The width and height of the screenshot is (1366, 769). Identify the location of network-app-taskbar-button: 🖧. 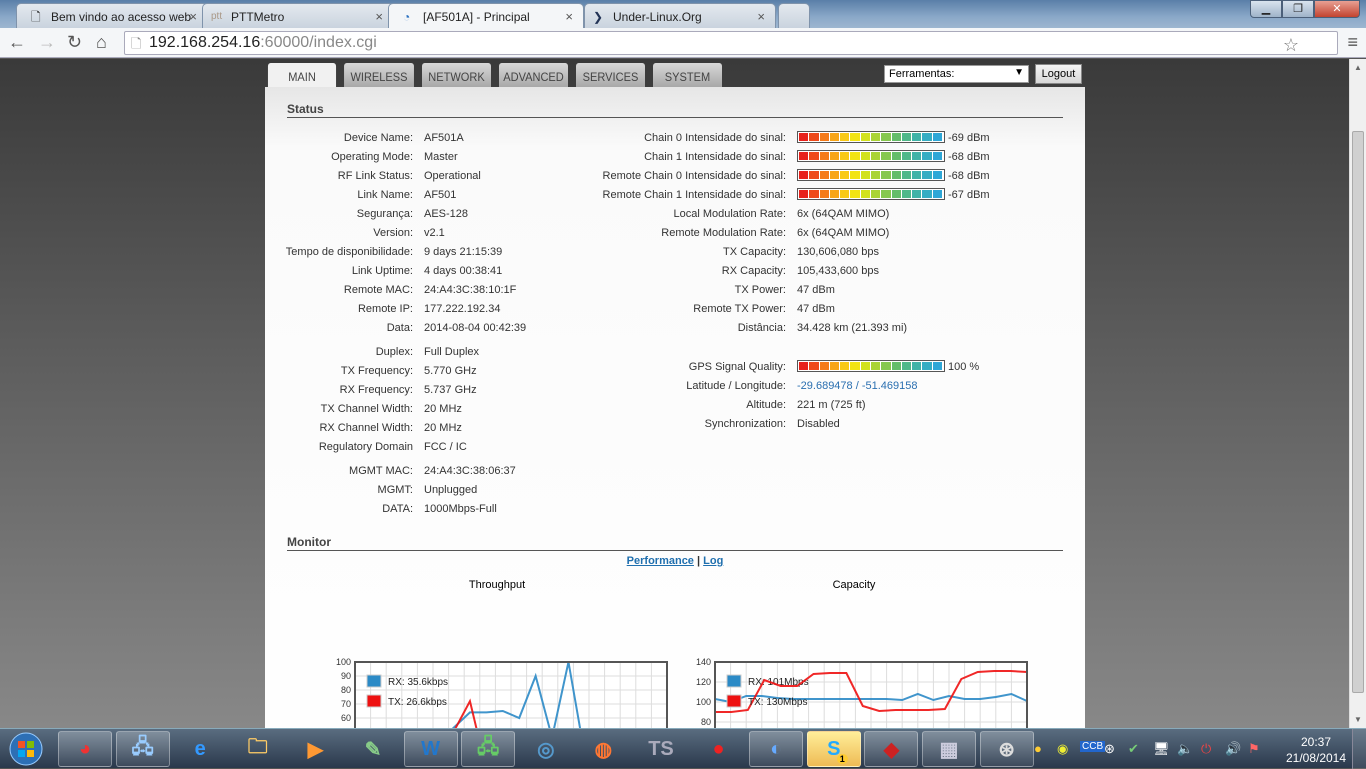
(142, 749).